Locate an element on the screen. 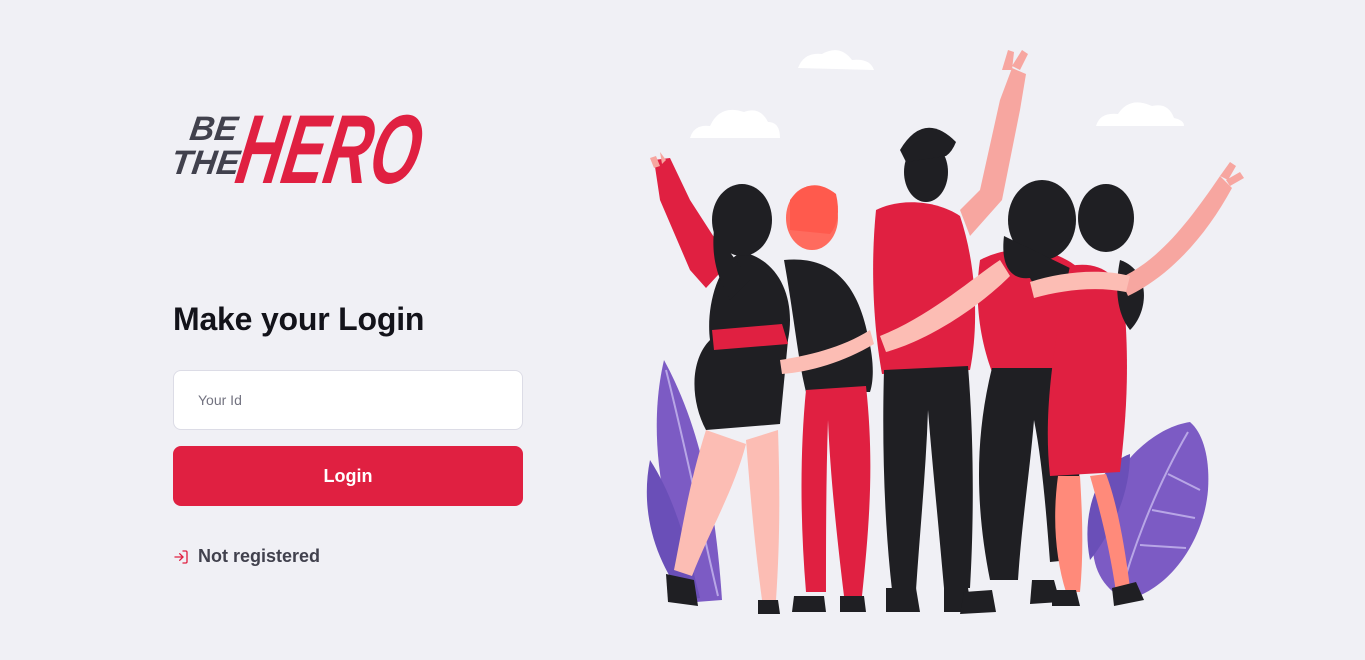  page-title: Make your Login is located at coordinates (299, 319).